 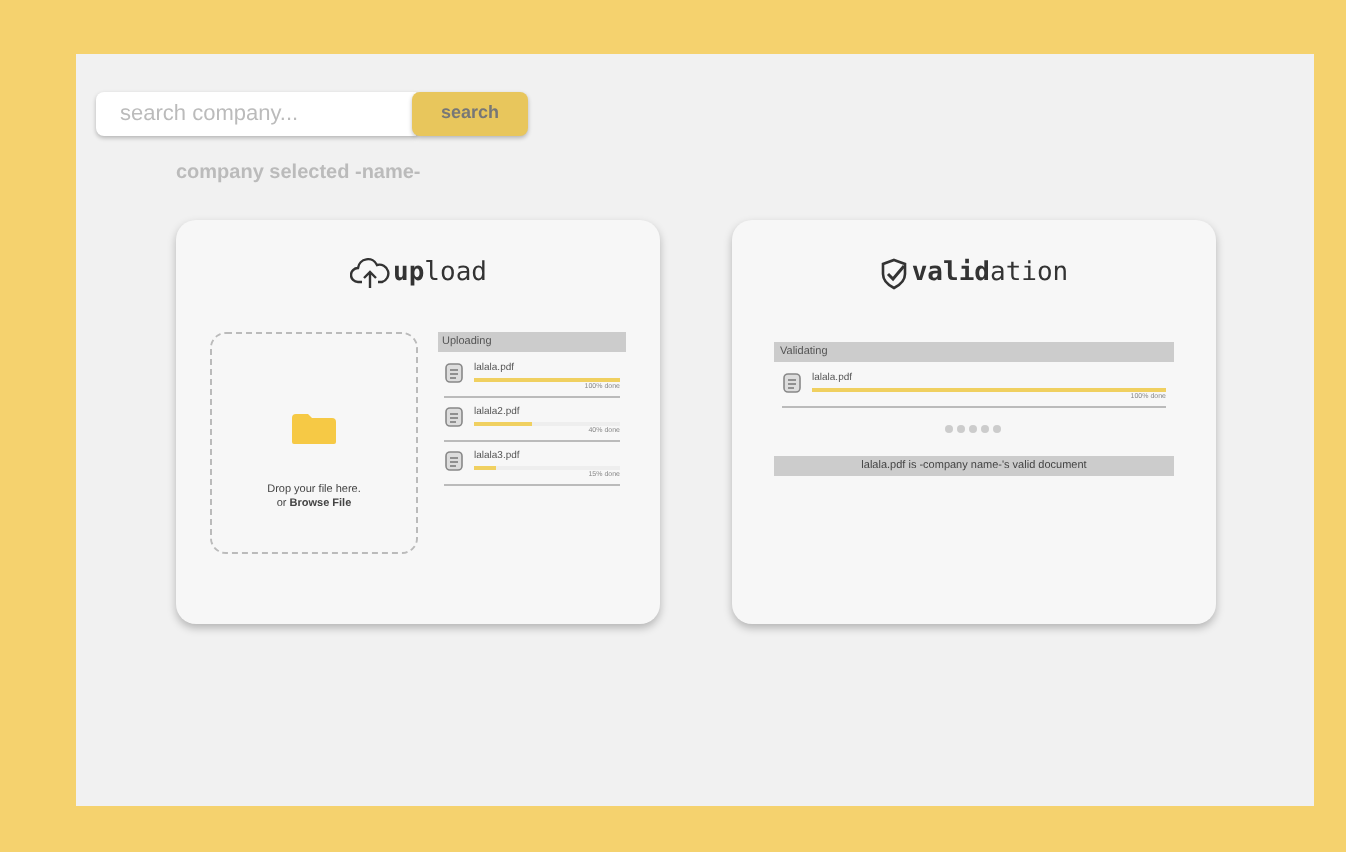 What do you see at coordinates (974, 428) in the screenshot?
I see `loading-dots-icon` at bounding box center [974, 428].